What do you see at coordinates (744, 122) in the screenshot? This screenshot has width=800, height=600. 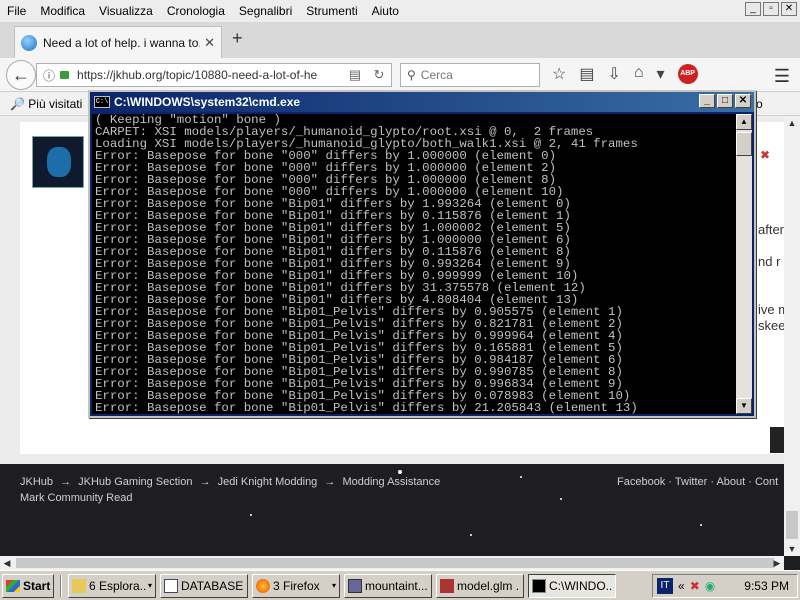 I see `cmd-scroll-up-icon: ▲` at bounding box center [744, 122].